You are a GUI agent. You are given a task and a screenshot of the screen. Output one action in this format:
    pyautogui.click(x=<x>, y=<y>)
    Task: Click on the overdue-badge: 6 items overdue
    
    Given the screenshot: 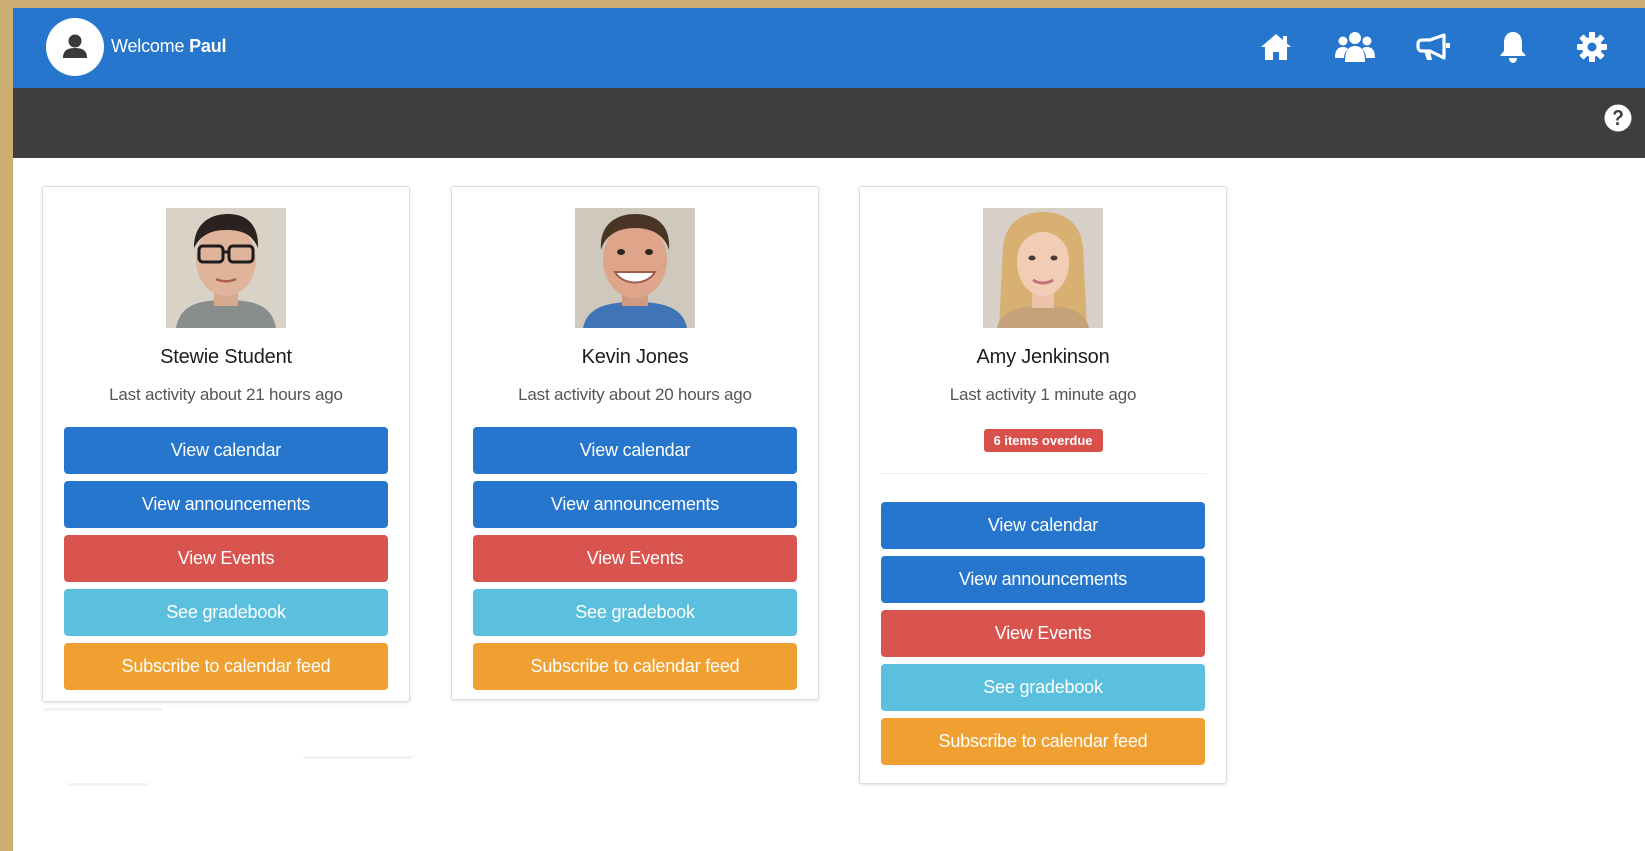 What is the action you would take?
    pyautogui.click(x=1043, y=440)
    